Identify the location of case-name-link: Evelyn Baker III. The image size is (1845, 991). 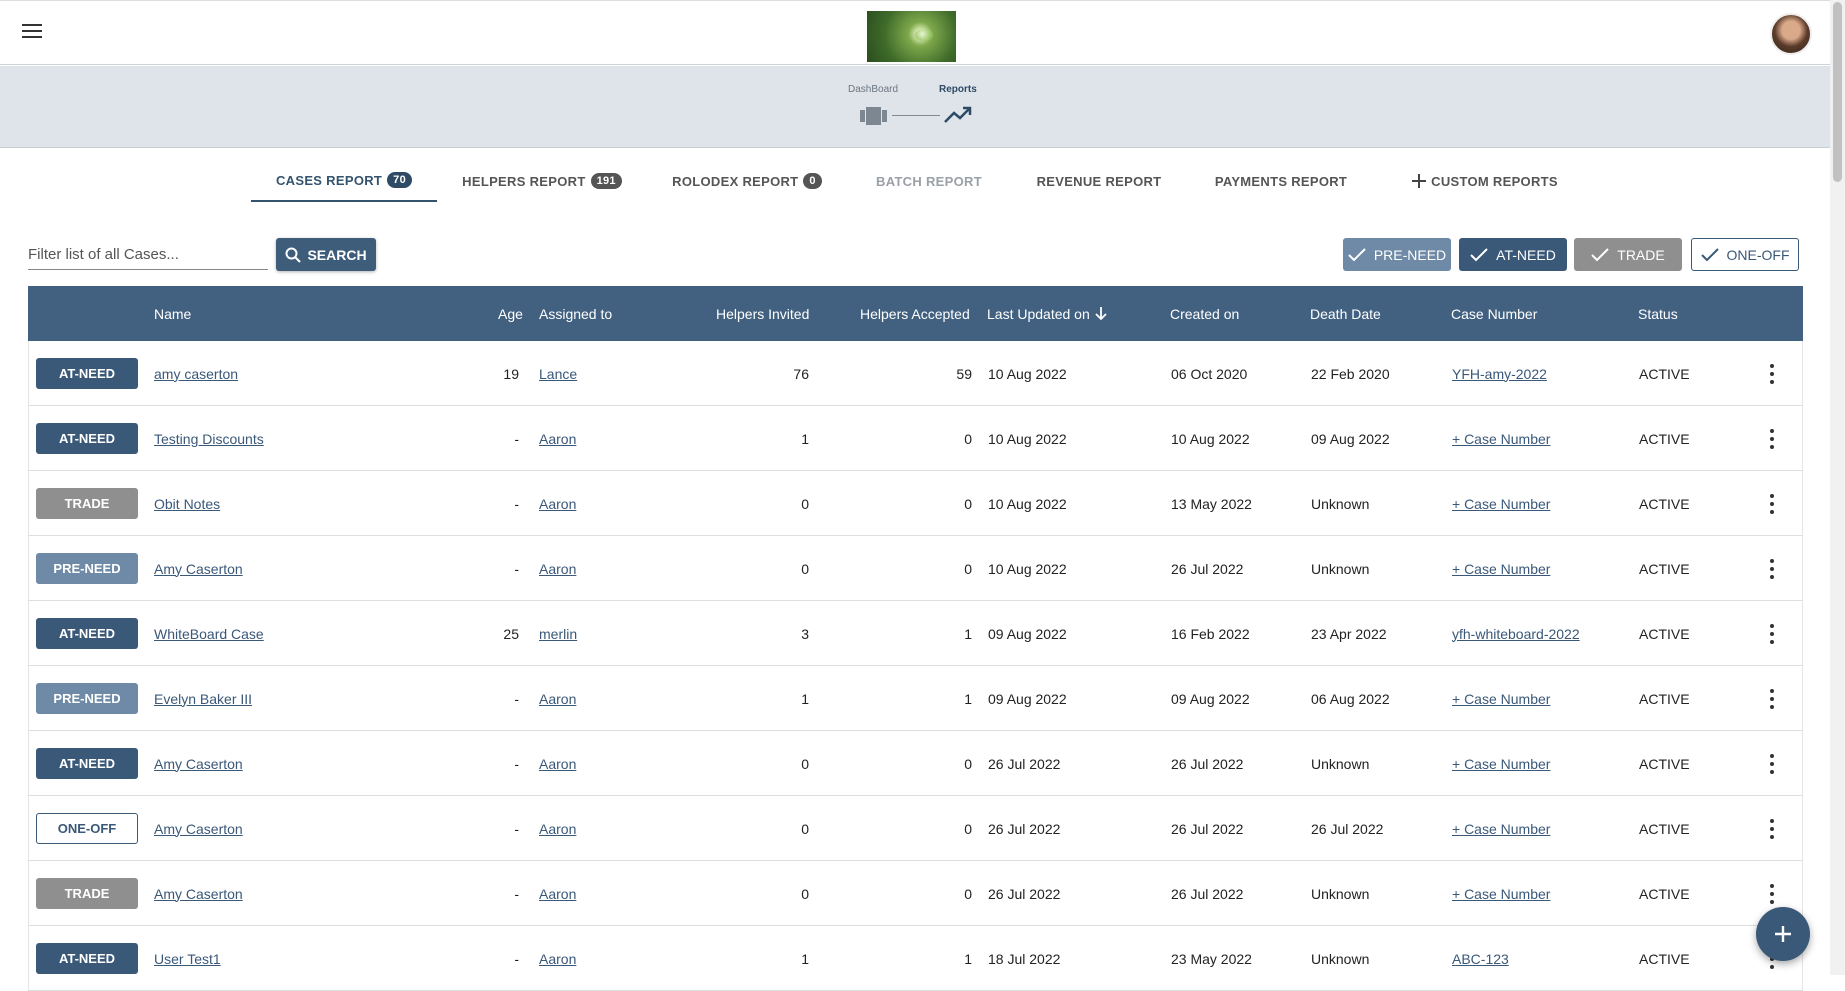
(203, 699).